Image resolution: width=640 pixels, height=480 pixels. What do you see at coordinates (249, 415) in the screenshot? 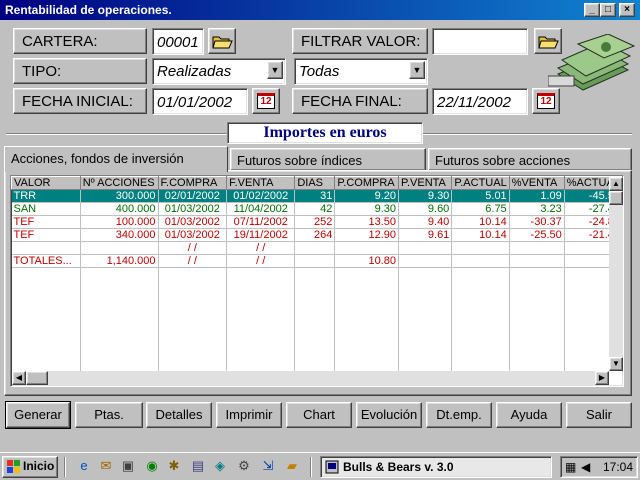
I see `imprimir-button: Imprimir` at bounding box center [249, 415].